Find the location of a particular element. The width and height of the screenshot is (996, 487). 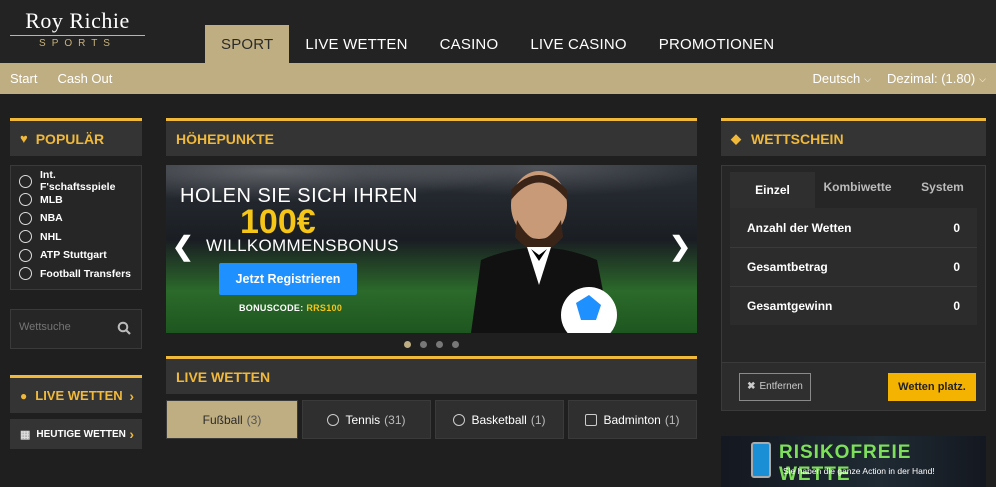

phone-icon is located at coordinates (761, 460).